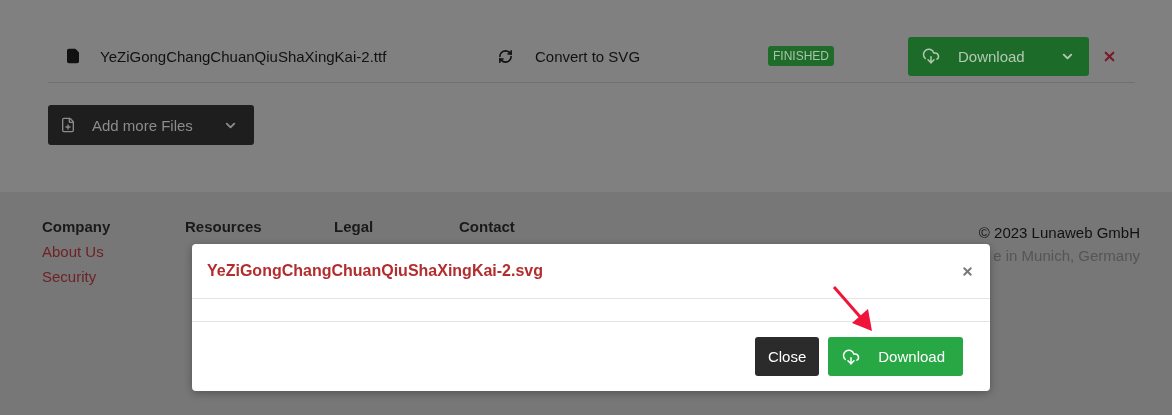 The image size is (1172, 415). I want to click on add-files-button: Add more Files, so click(151, 125).